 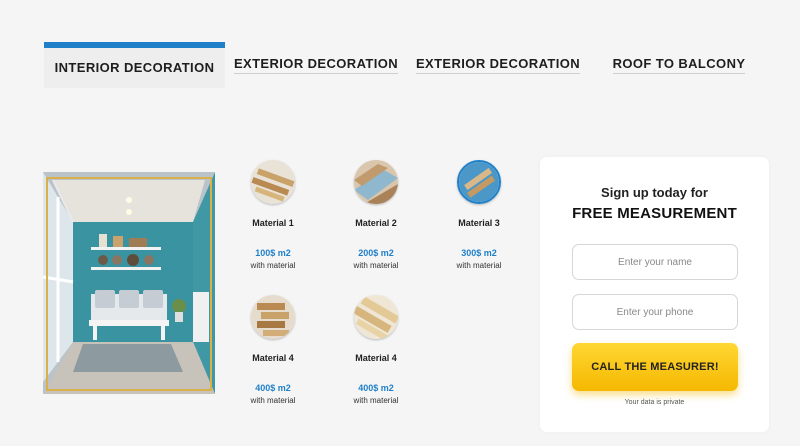 I want to click on material-card: Material 3 300$ m2 with material, so click(x=479, y=215).